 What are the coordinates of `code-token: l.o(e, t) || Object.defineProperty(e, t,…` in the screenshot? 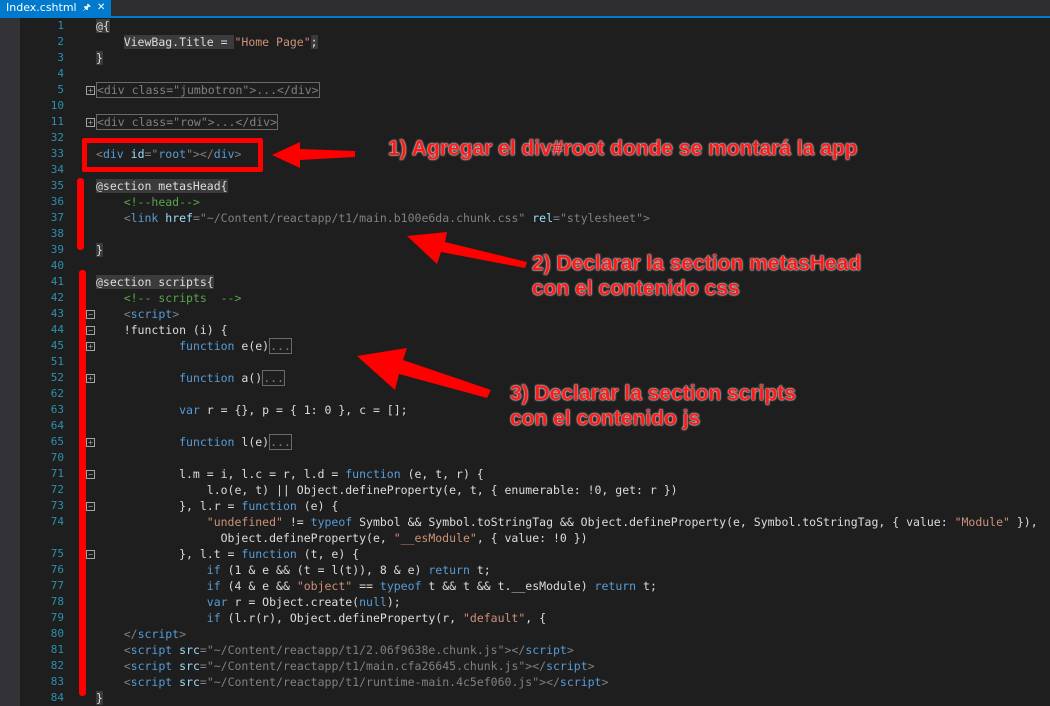 It's located at (387, 490).